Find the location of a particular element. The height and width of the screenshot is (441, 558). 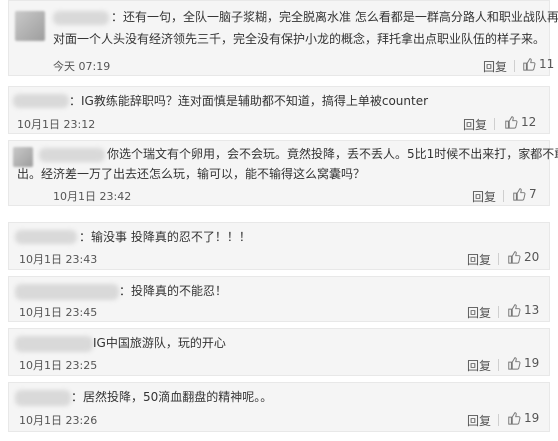

like-button: 7 is located at coordinates (524, 194).